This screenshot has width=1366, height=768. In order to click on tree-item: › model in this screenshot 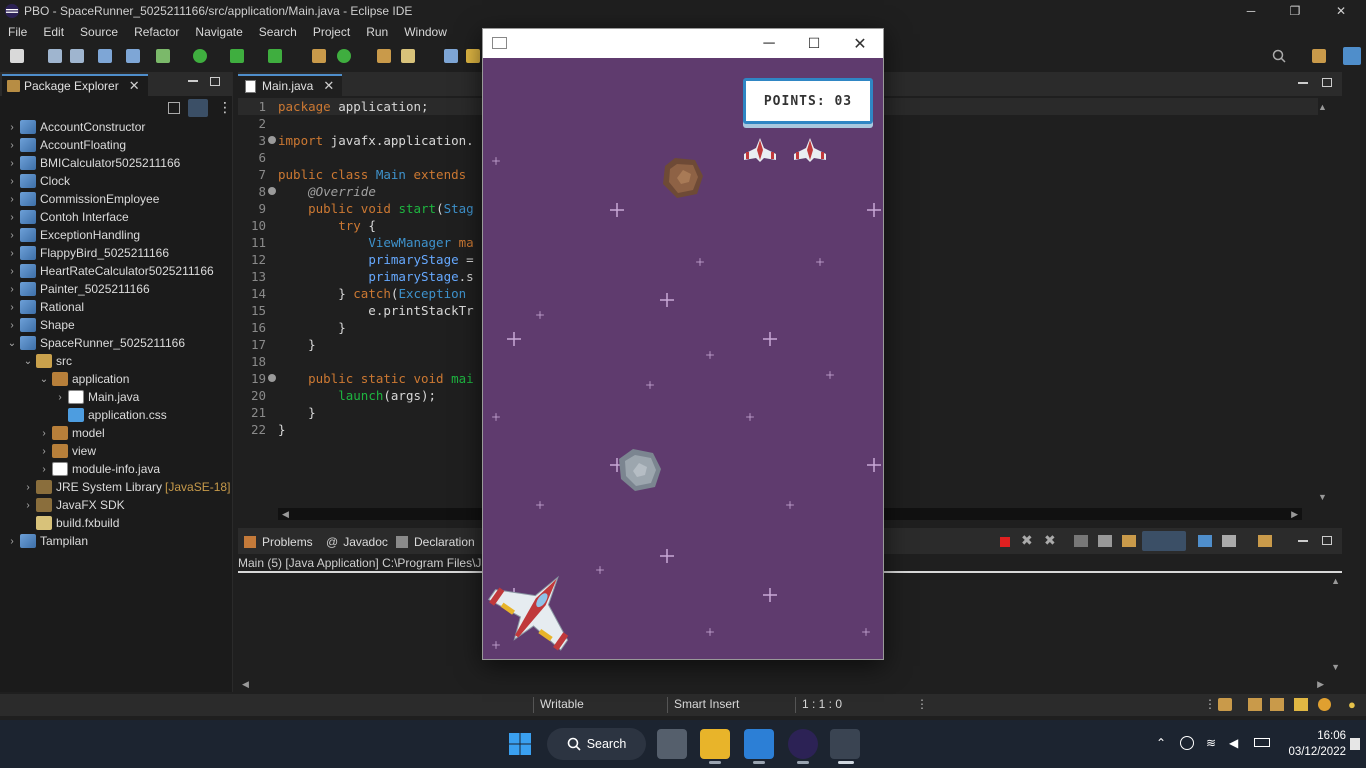, I will do `click(116, 433)`.